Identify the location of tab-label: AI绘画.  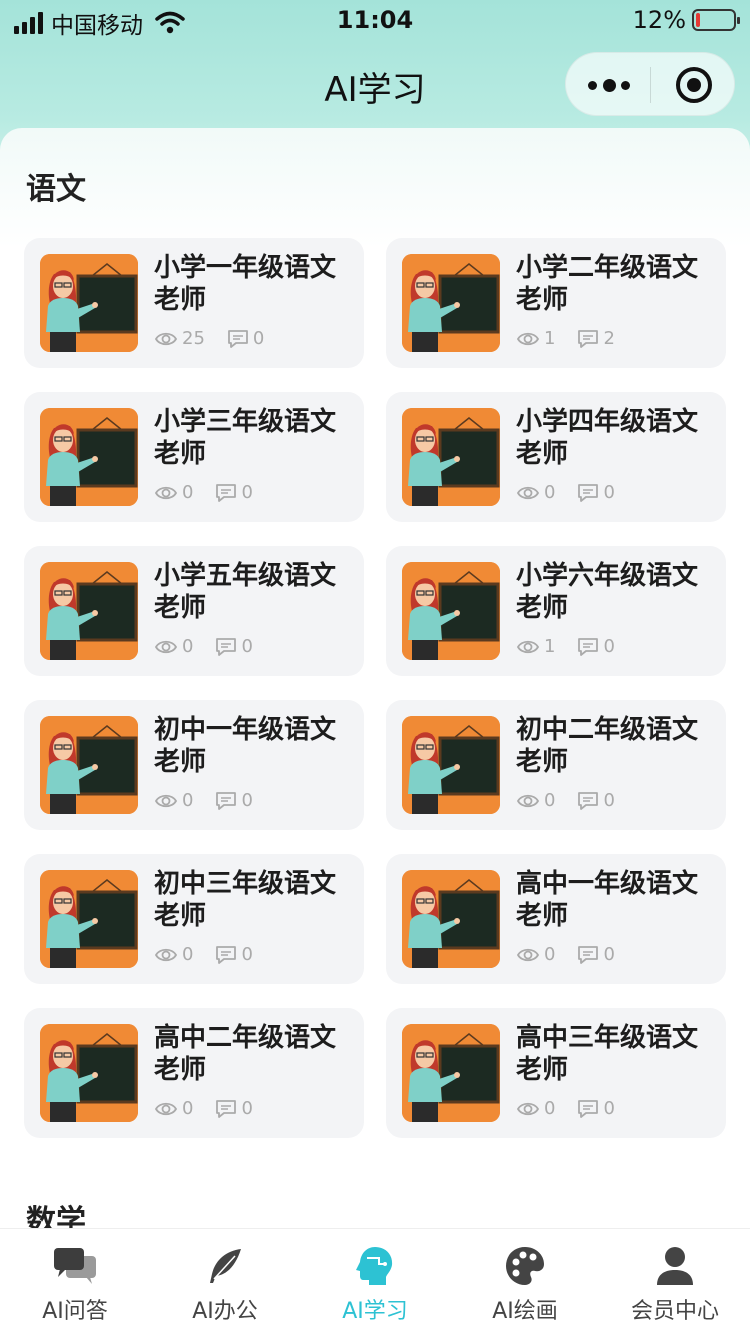
(525, 1311).